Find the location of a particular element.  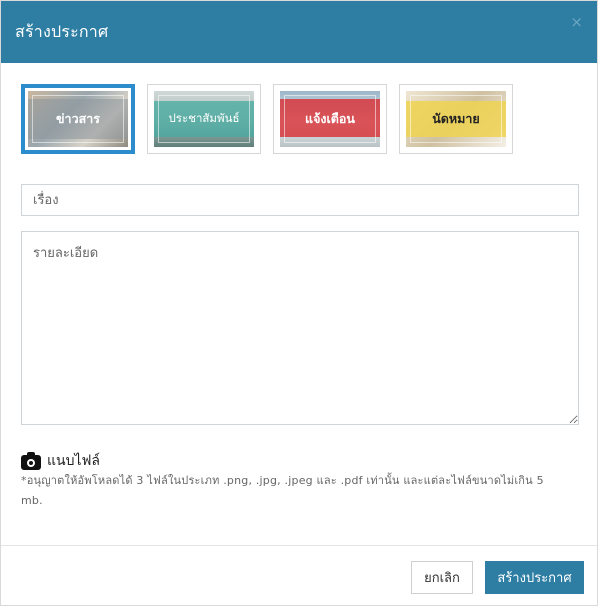

type-card-label: แจ้งเตือน is located at coordinates (330, 118).